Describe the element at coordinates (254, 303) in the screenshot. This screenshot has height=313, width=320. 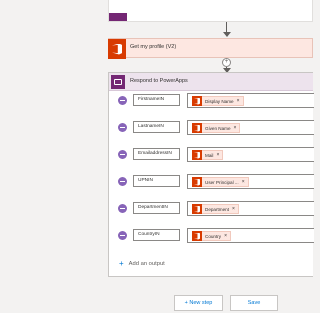
I see `save-button: Save` at that location.